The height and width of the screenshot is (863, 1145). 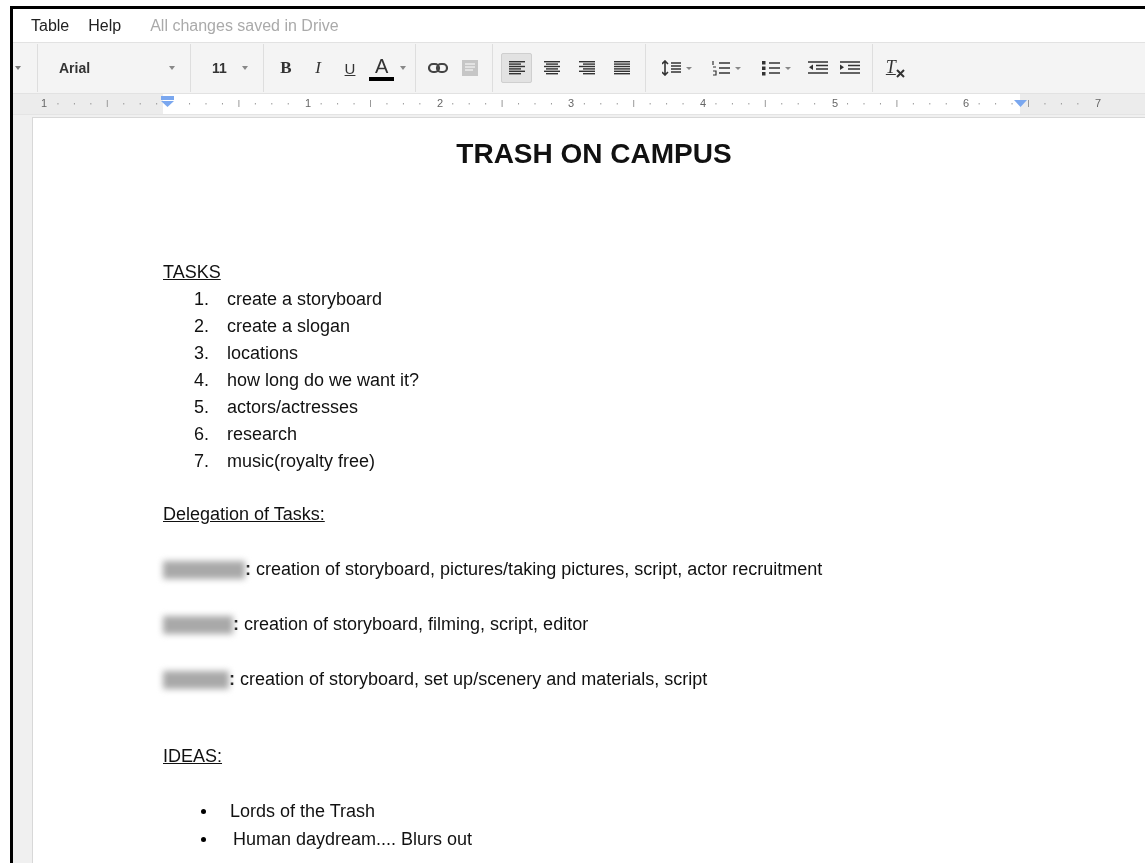 I want to click on ruler-number: 7, so click(x=1098, y=103).